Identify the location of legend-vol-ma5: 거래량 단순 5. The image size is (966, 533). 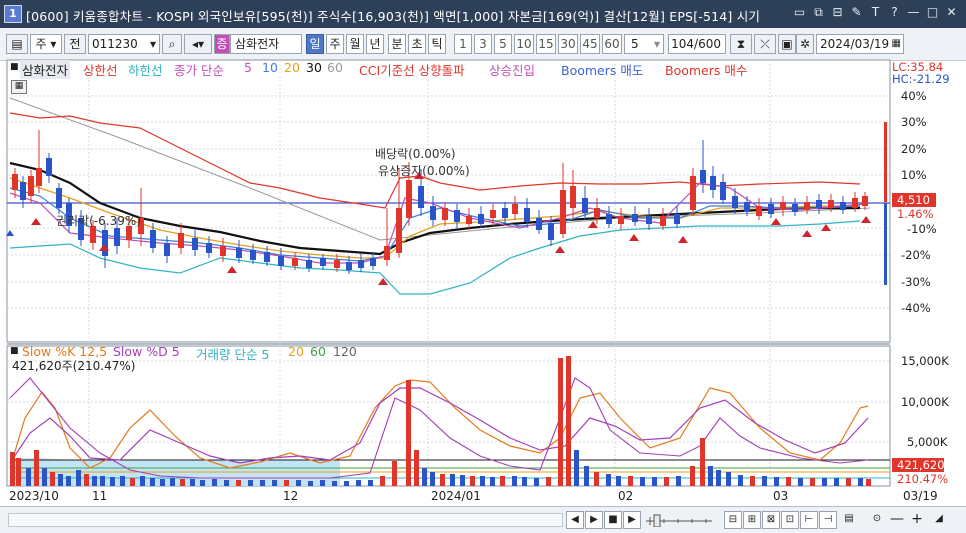
(232, 353).